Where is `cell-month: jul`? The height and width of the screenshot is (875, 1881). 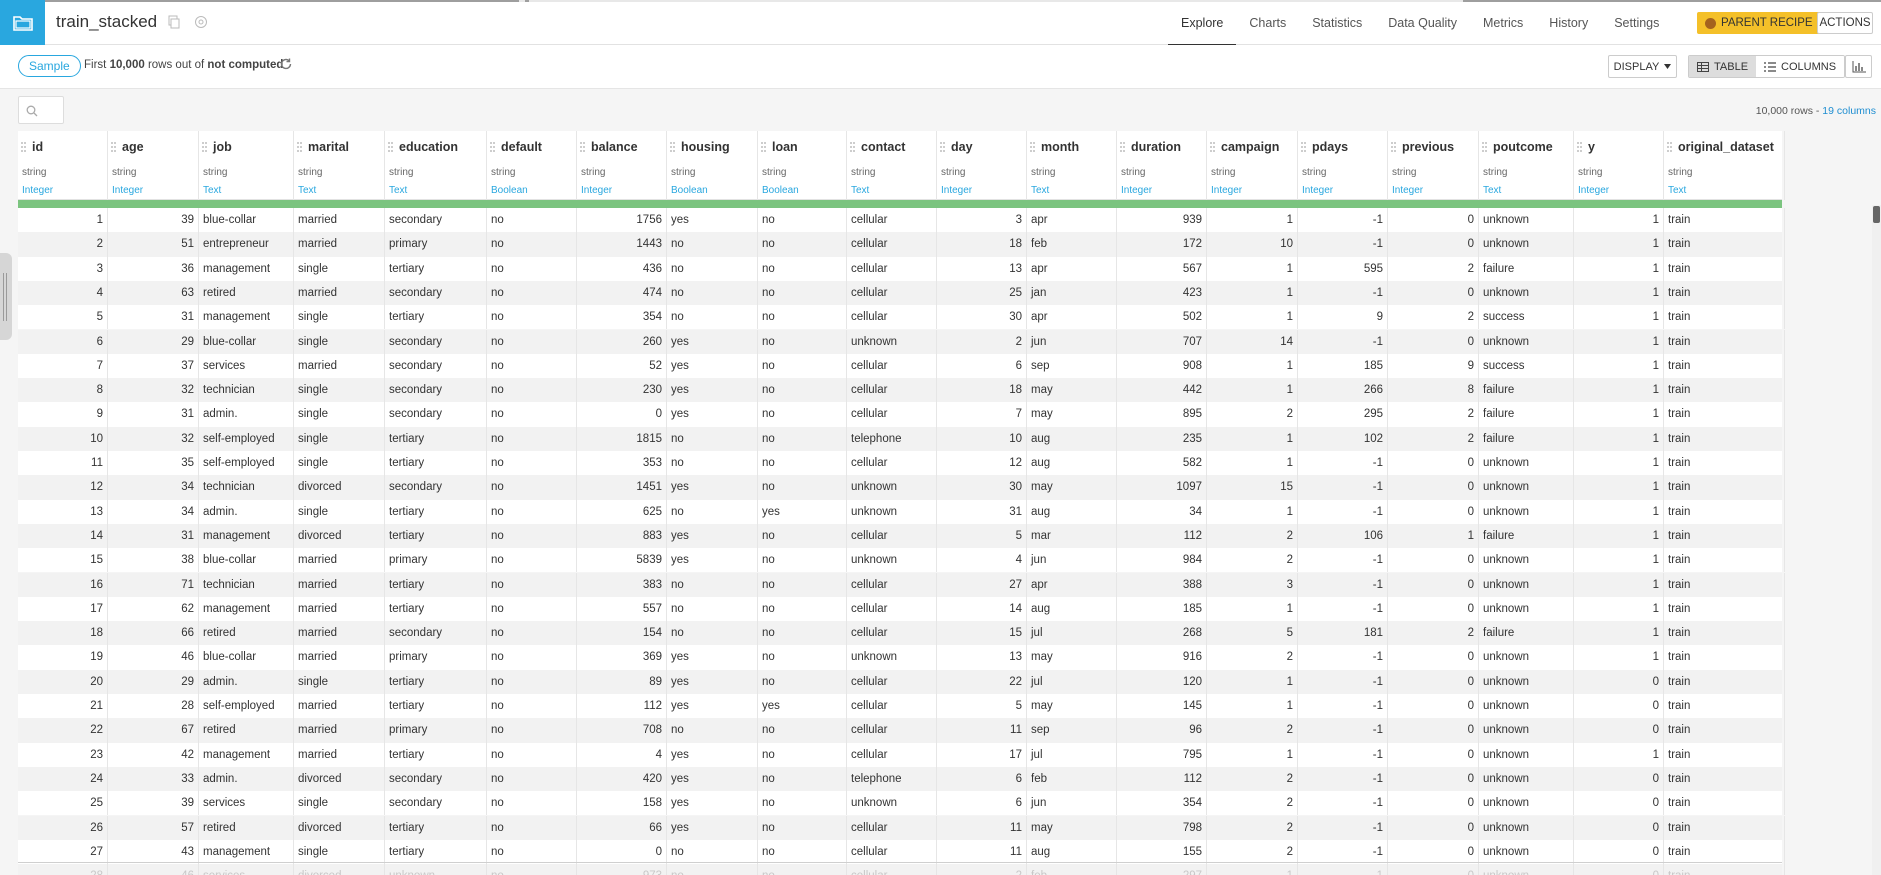 cell-month: jul is located at coordinates (1072, 681).